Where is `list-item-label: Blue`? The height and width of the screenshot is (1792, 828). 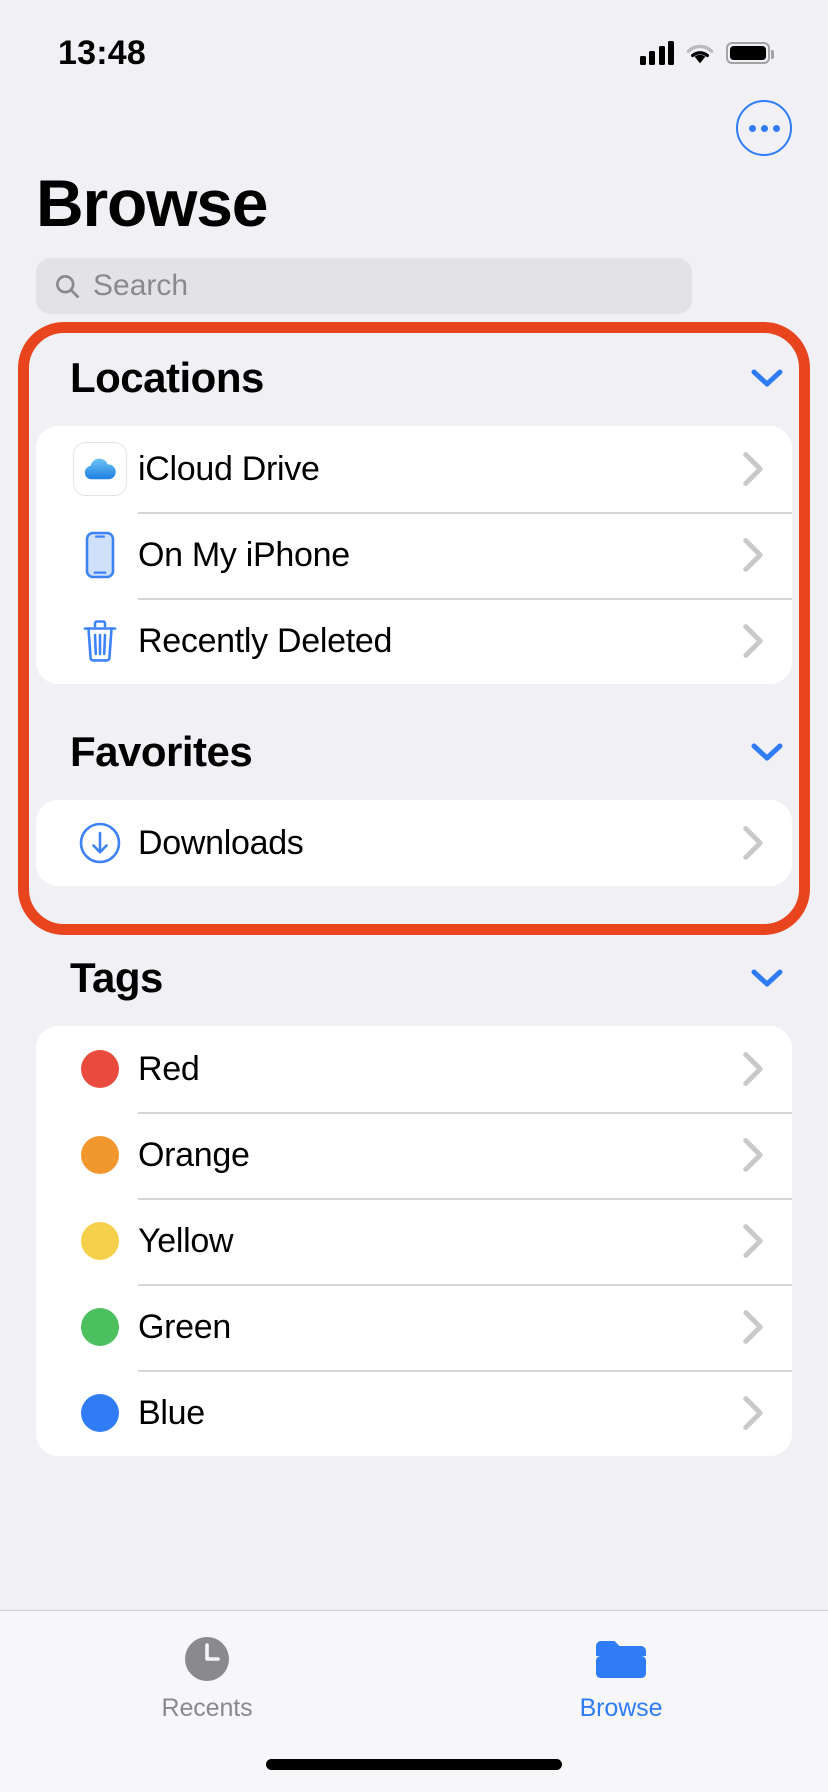 list-item-label: Blue is located at coordinates (171, 1412).